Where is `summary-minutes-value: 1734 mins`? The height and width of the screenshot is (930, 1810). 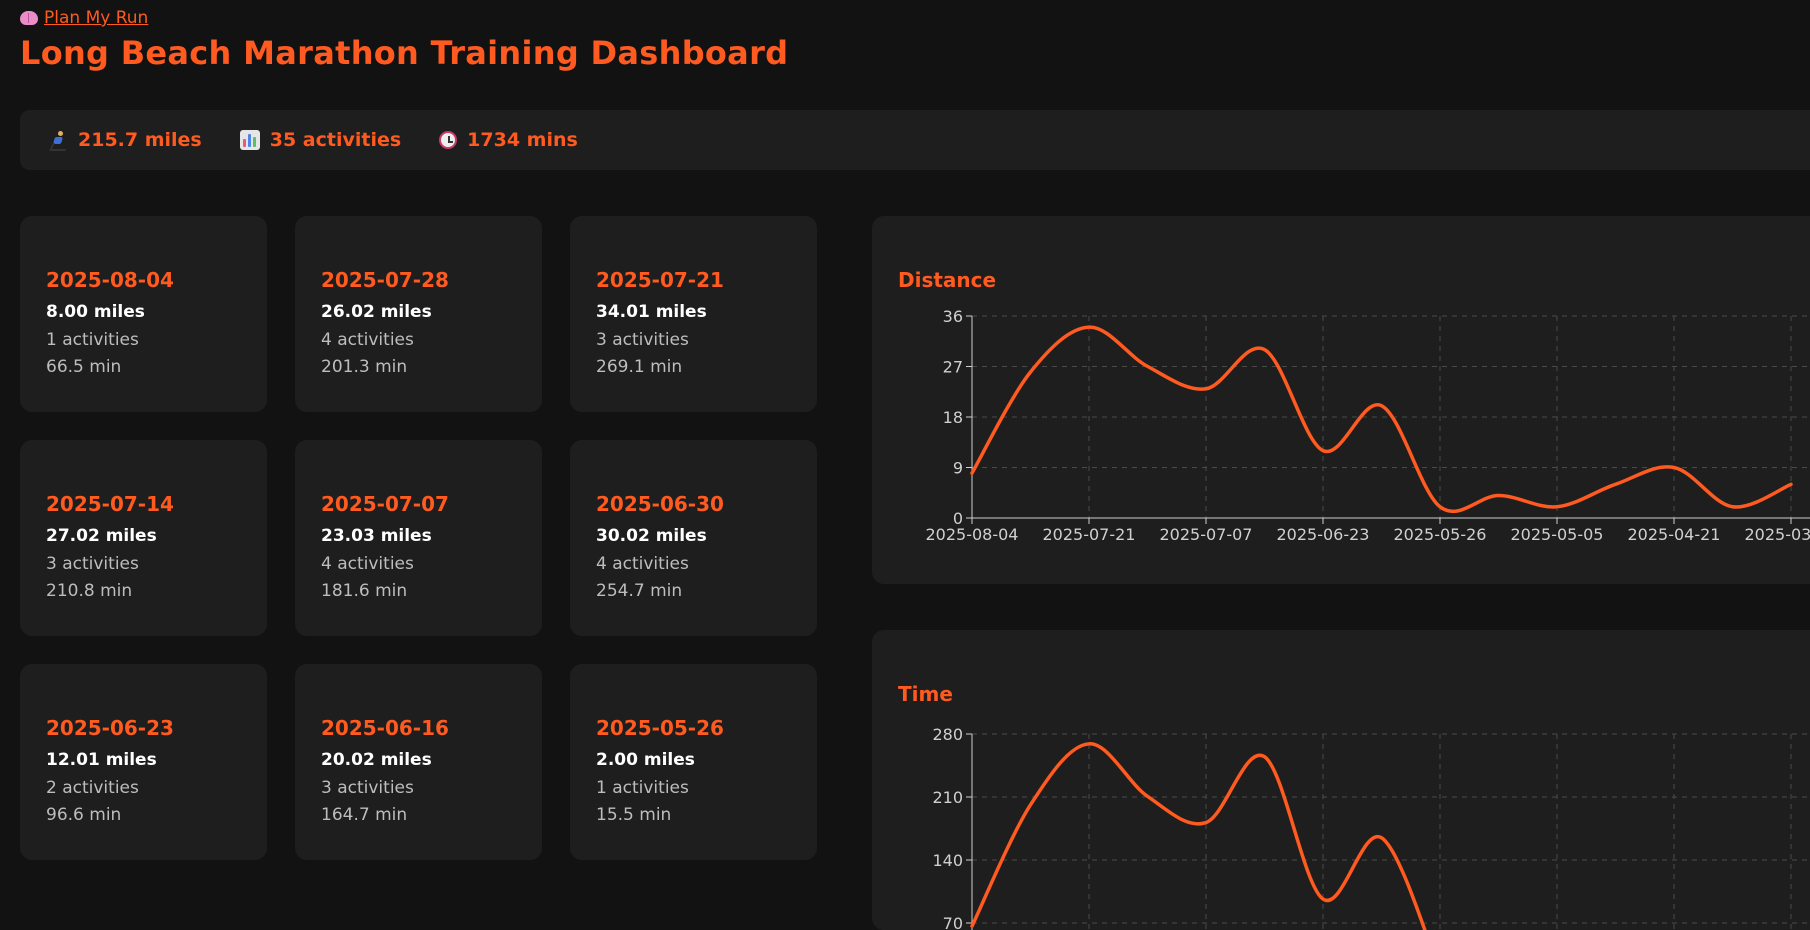 summary-minutes-value: 1734 mins is located at coordinates (522, 140).